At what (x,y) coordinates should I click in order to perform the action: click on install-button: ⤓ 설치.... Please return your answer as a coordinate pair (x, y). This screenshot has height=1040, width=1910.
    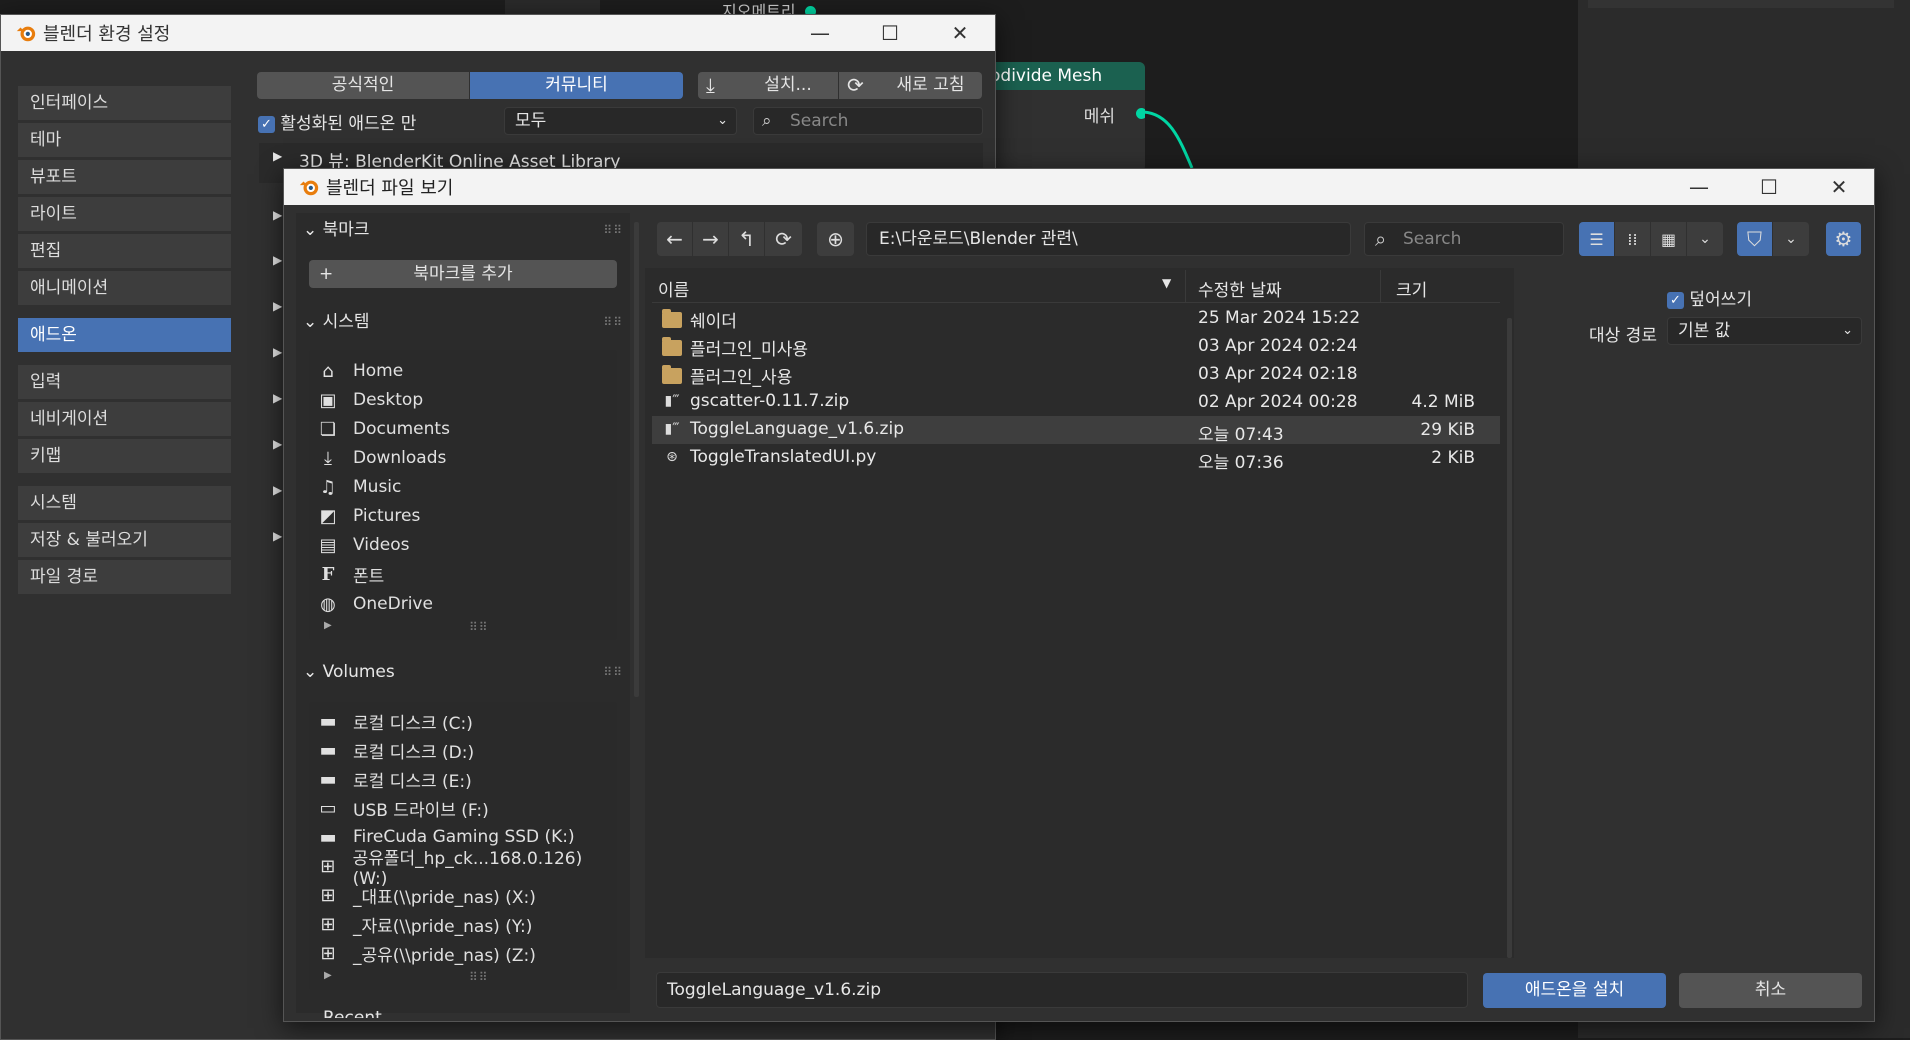
    Looking at the image, I should click on (768, 85).